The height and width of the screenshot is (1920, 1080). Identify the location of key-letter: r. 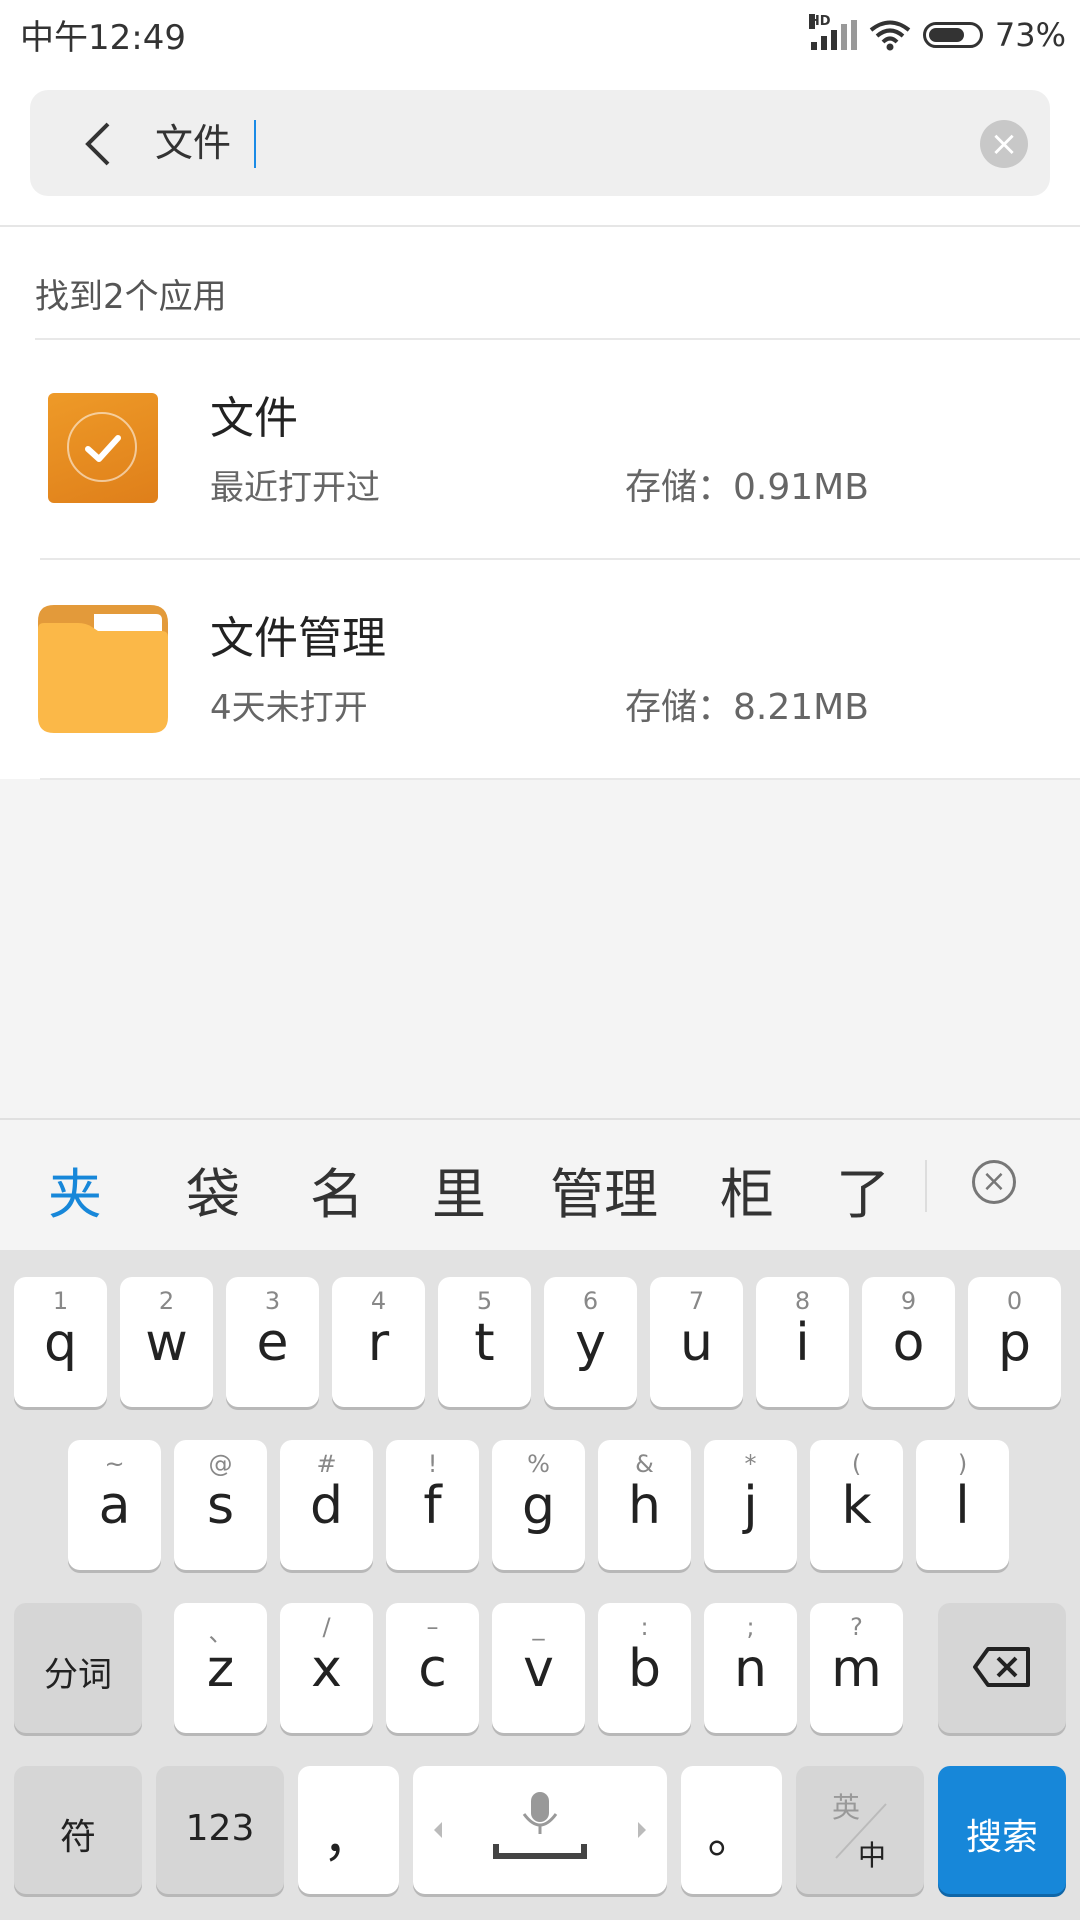
(378, 1343).